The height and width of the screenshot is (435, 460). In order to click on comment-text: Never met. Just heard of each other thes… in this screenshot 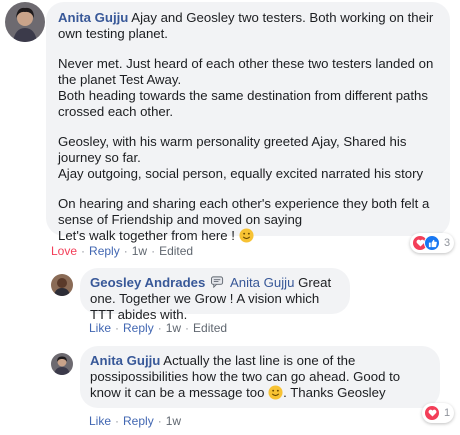, I will do `click(246, 71)`.